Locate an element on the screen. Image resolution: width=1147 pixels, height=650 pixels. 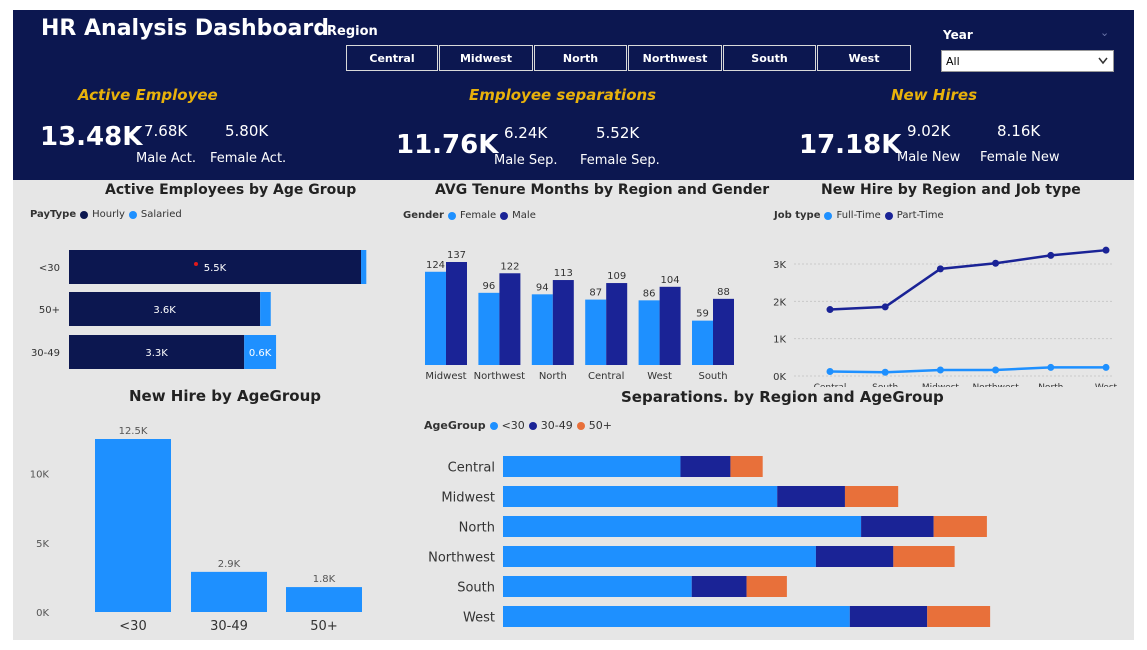
data-label: 94 is located at coordinates (542, 287).